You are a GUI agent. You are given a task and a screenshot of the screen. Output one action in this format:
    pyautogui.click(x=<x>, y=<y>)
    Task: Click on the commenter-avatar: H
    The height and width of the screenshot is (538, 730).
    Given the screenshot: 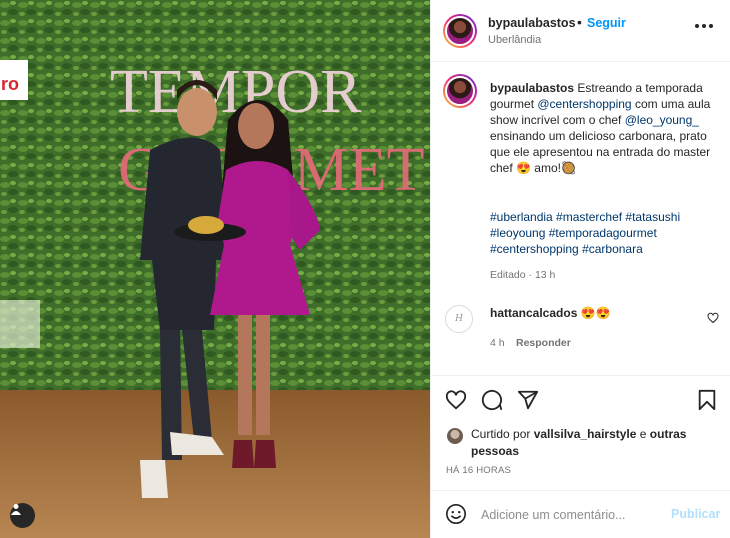 What is the action you would take?
    pyautogui.click(x=459, y=319)
    